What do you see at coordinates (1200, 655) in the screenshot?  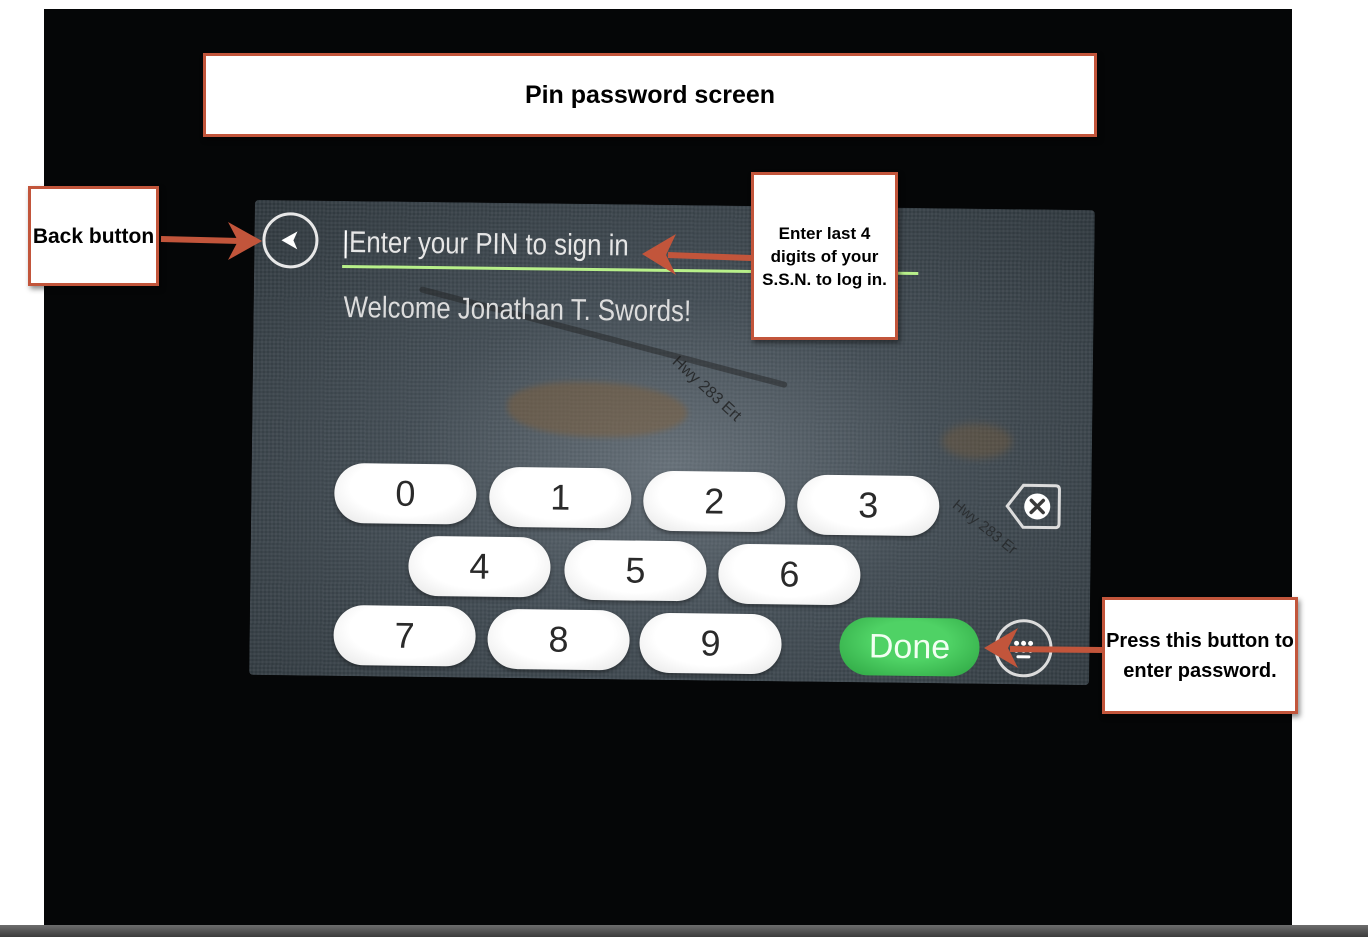 I see `done-button-callout: Press this button to enter password.` at bounding box center [1200, 655].